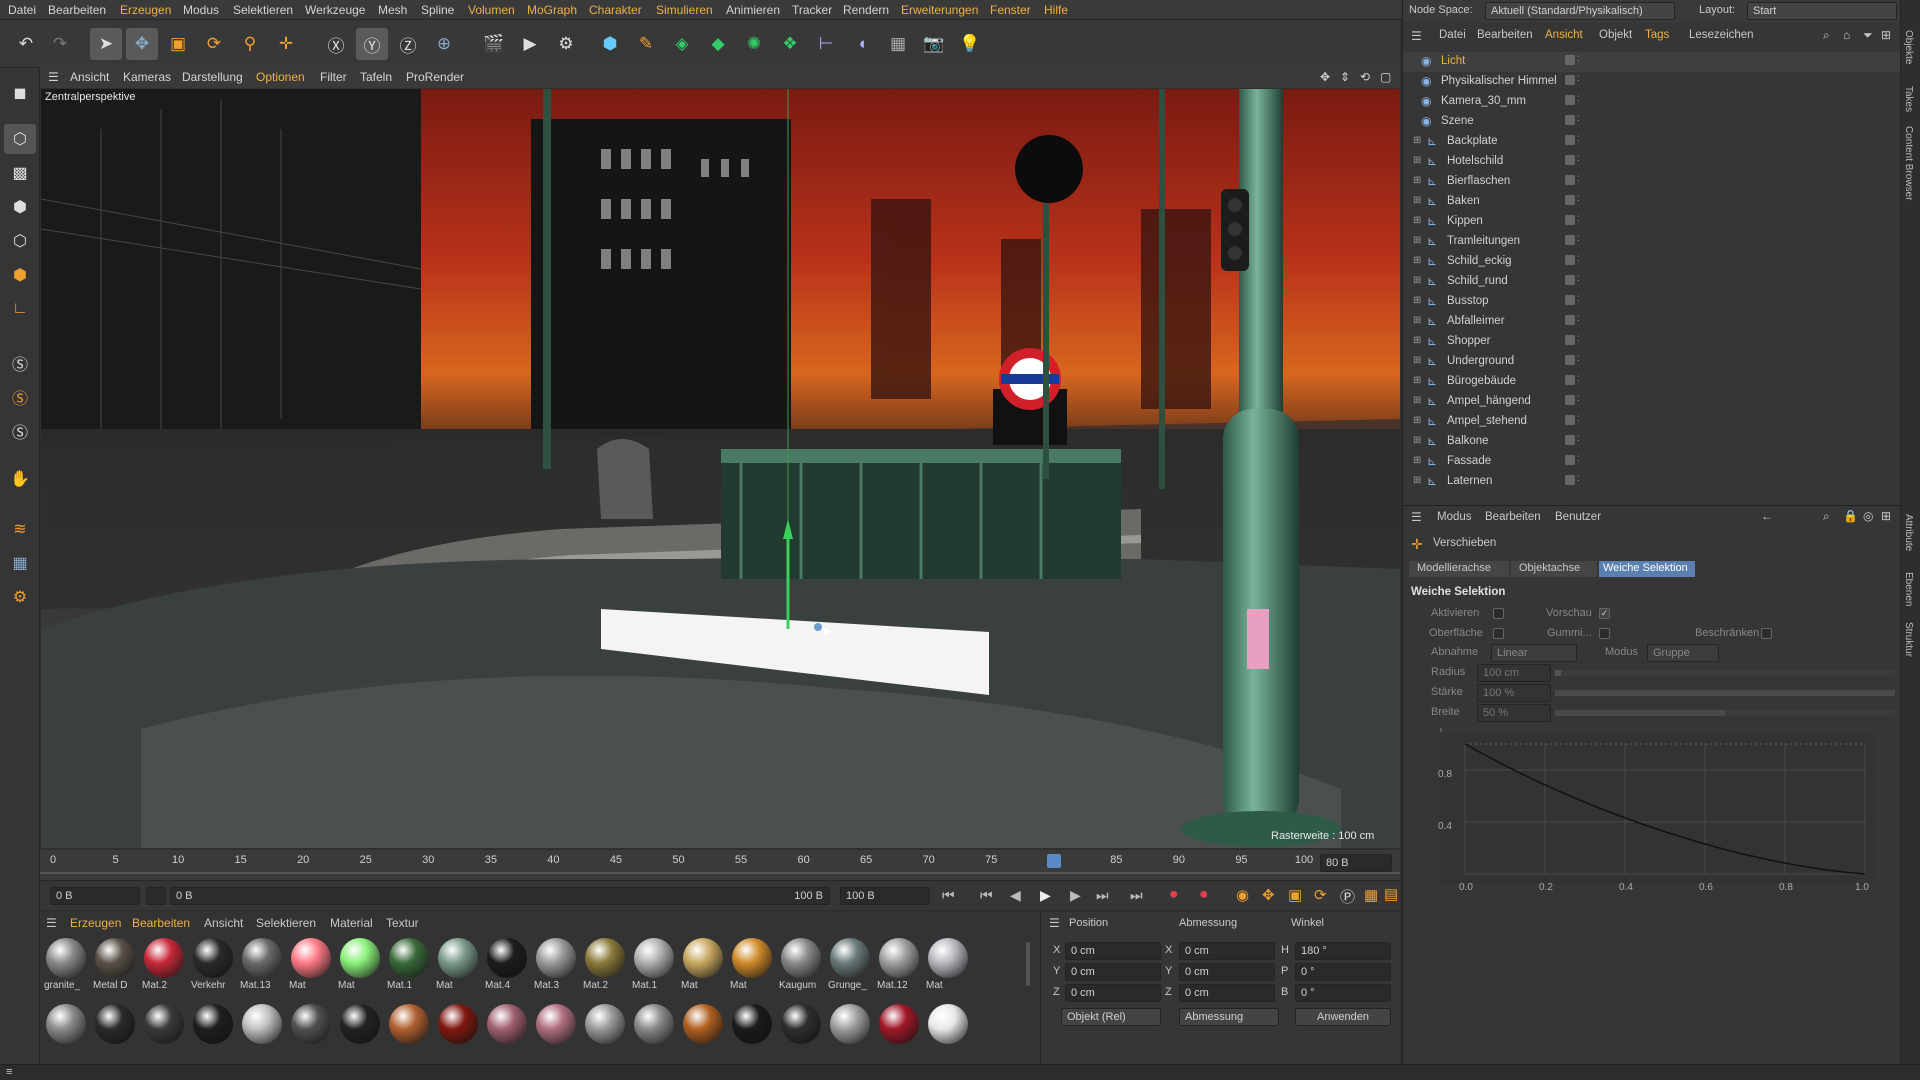  What do you see at coordinates (53, 77) in the screenshot?
I see `viewport-menu-icon: ☰` at bounding box center [53, 77].